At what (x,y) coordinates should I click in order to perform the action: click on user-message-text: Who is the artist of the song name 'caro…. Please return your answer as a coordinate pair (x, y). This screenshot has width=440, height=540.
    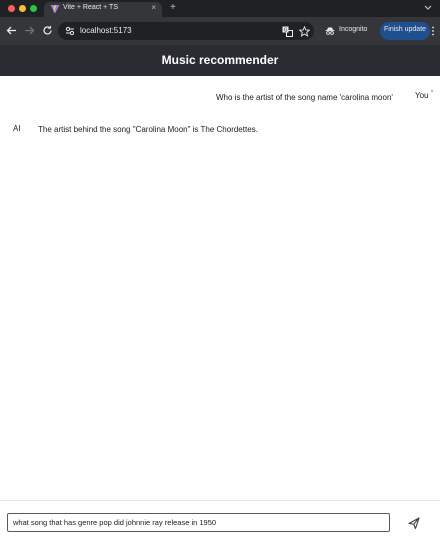
    Looking at the image, I should click on (304, 97).